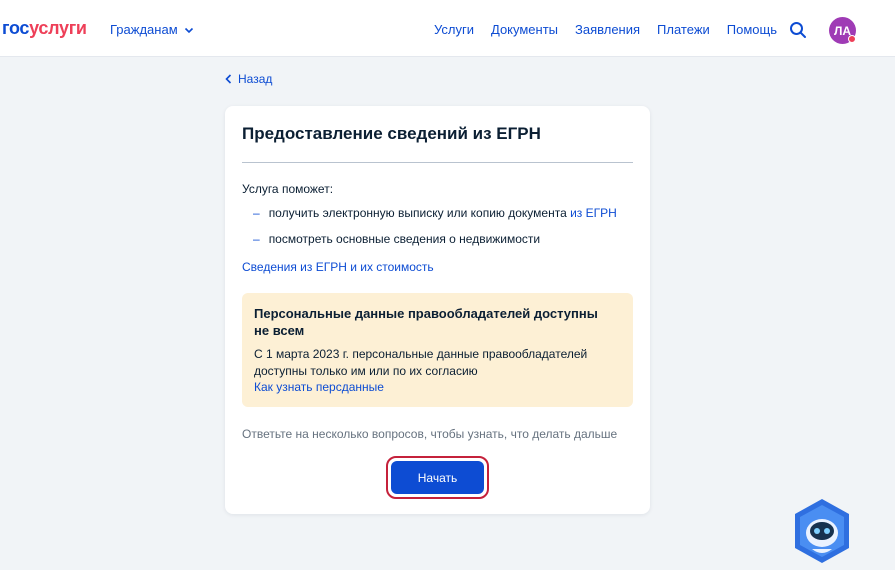 Image resolution: width=895 pixels, height=570 pixels. Describe the element at coordinates (288, 189) in the screenshot. I see `service-intro: Услуга поможет:` at that location.